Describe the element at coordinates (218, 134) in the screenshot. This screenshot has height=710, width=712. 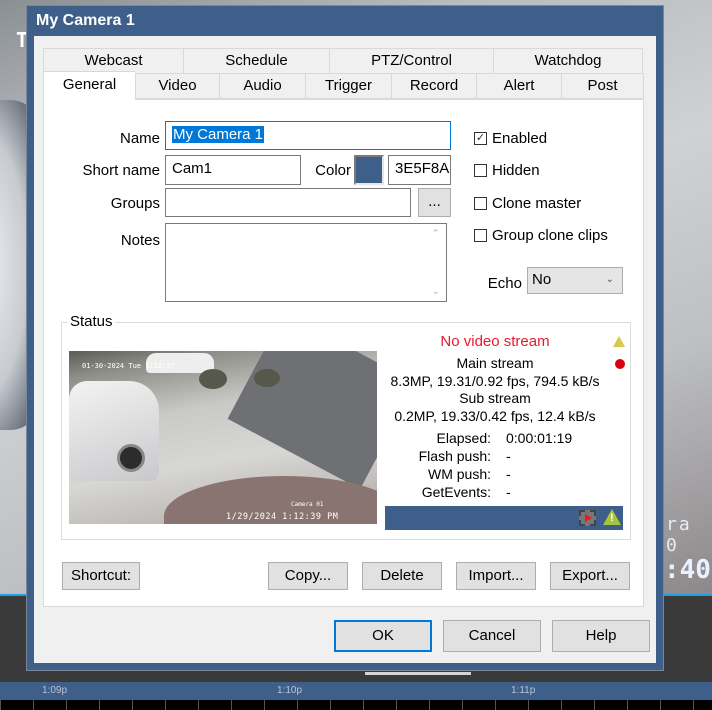
I see `name-value: My Camera 1` at that location.